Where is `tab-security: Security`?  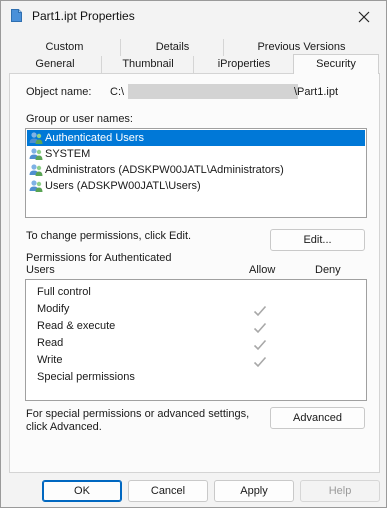 tab-security: Security is located at coordinates (336, 64).